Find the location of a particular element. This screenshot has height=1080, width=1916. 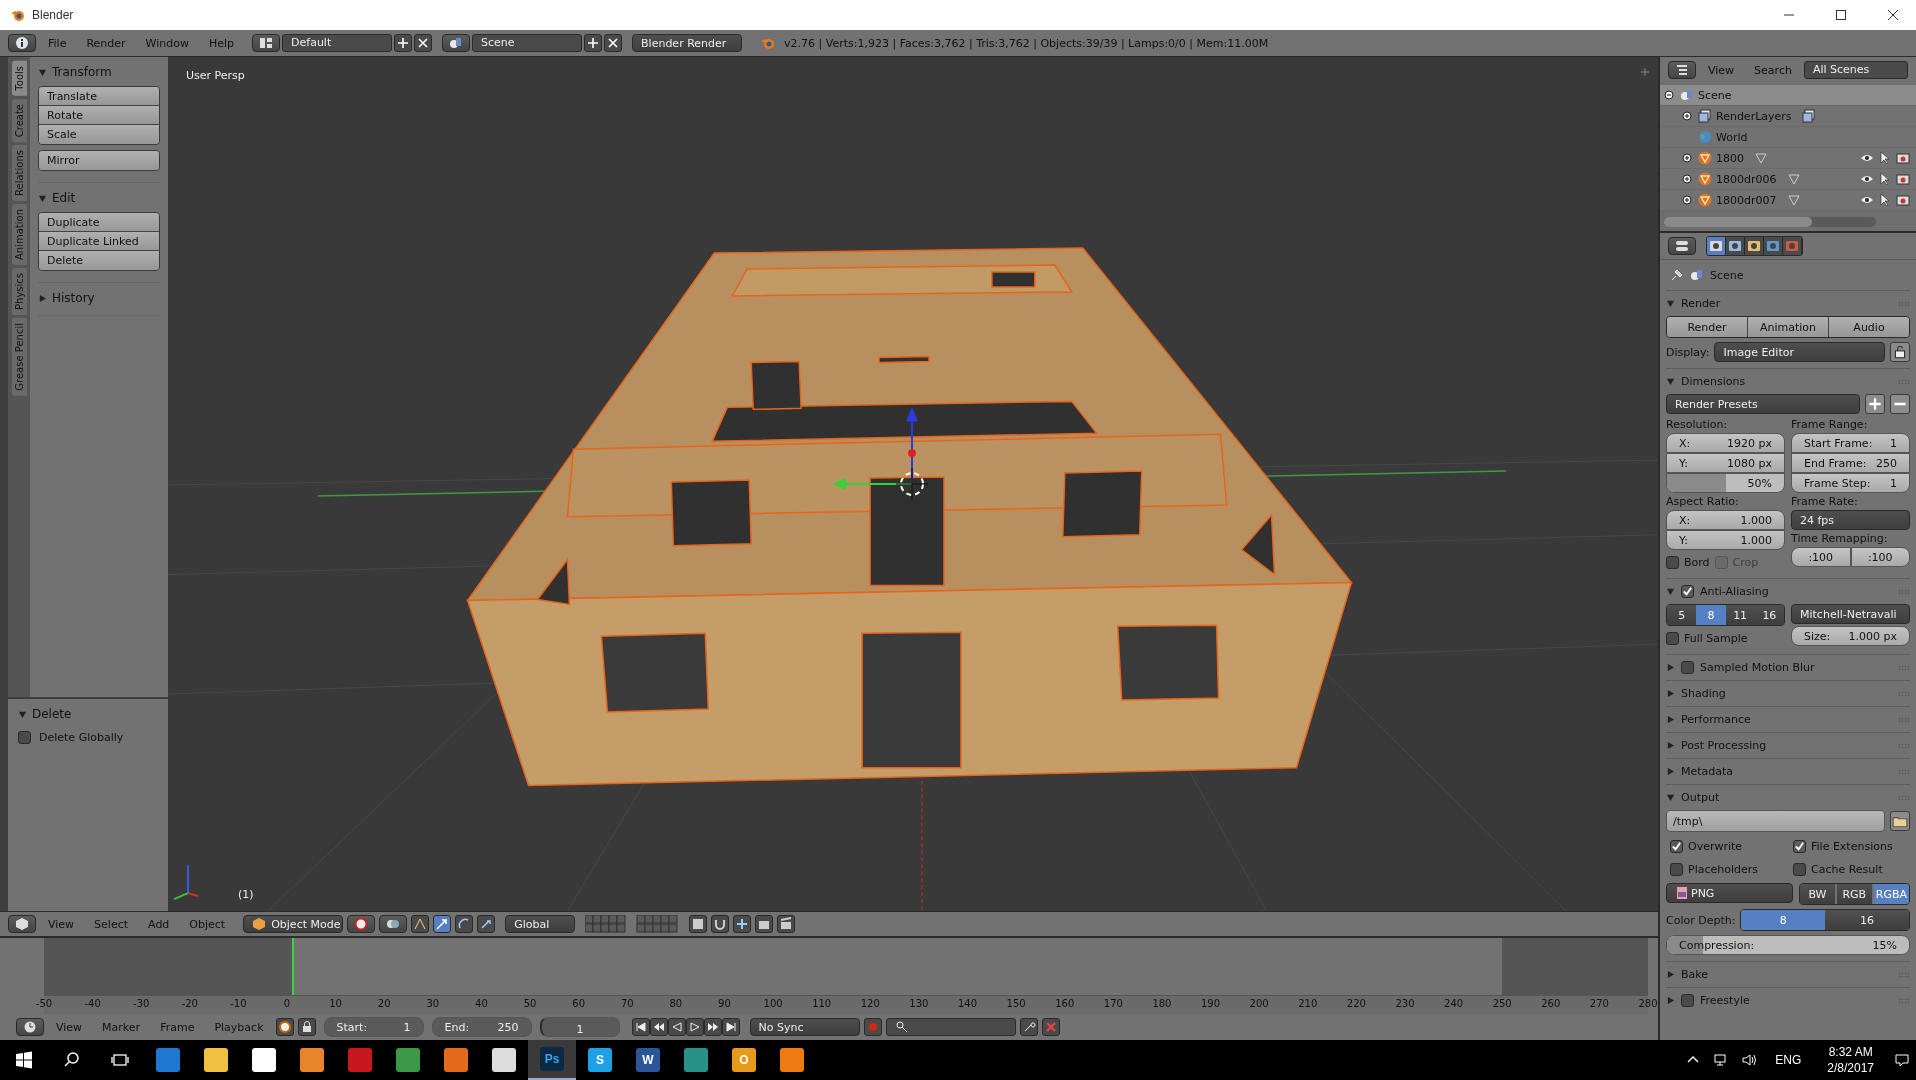

outliner-row: World is located at coordinates (1788, 137).